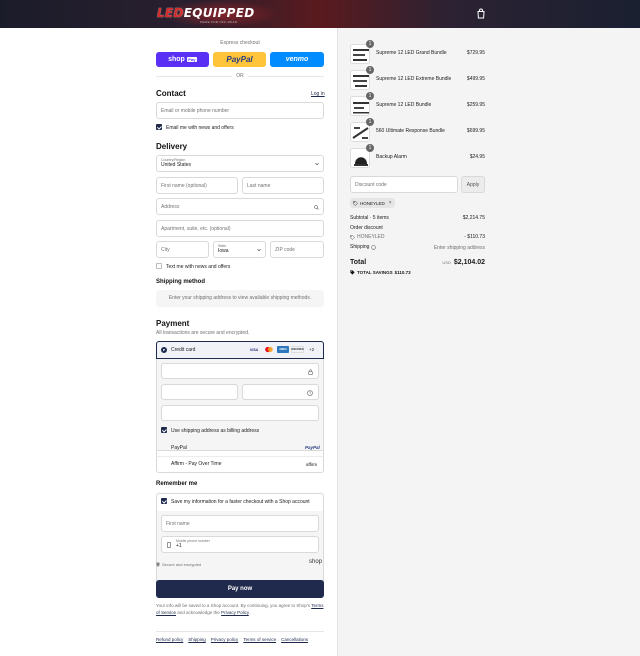  I want to click on mobile-phone-field: Mobile phone number +1, so click(240, 544).